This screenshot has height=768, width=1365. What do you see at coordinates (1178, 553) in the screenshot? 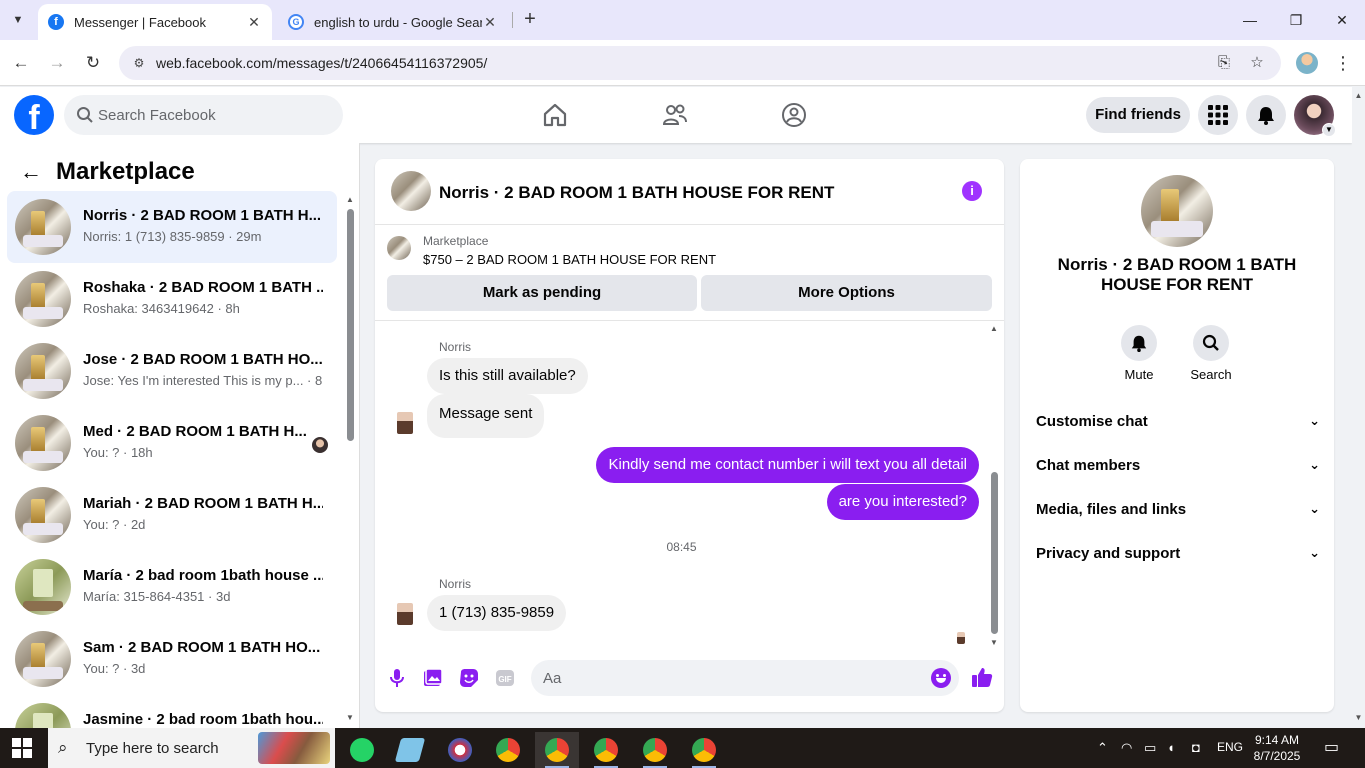
I see `privacy-support-row: Privacy and support ⌄` at bounding box center [1178, 553].